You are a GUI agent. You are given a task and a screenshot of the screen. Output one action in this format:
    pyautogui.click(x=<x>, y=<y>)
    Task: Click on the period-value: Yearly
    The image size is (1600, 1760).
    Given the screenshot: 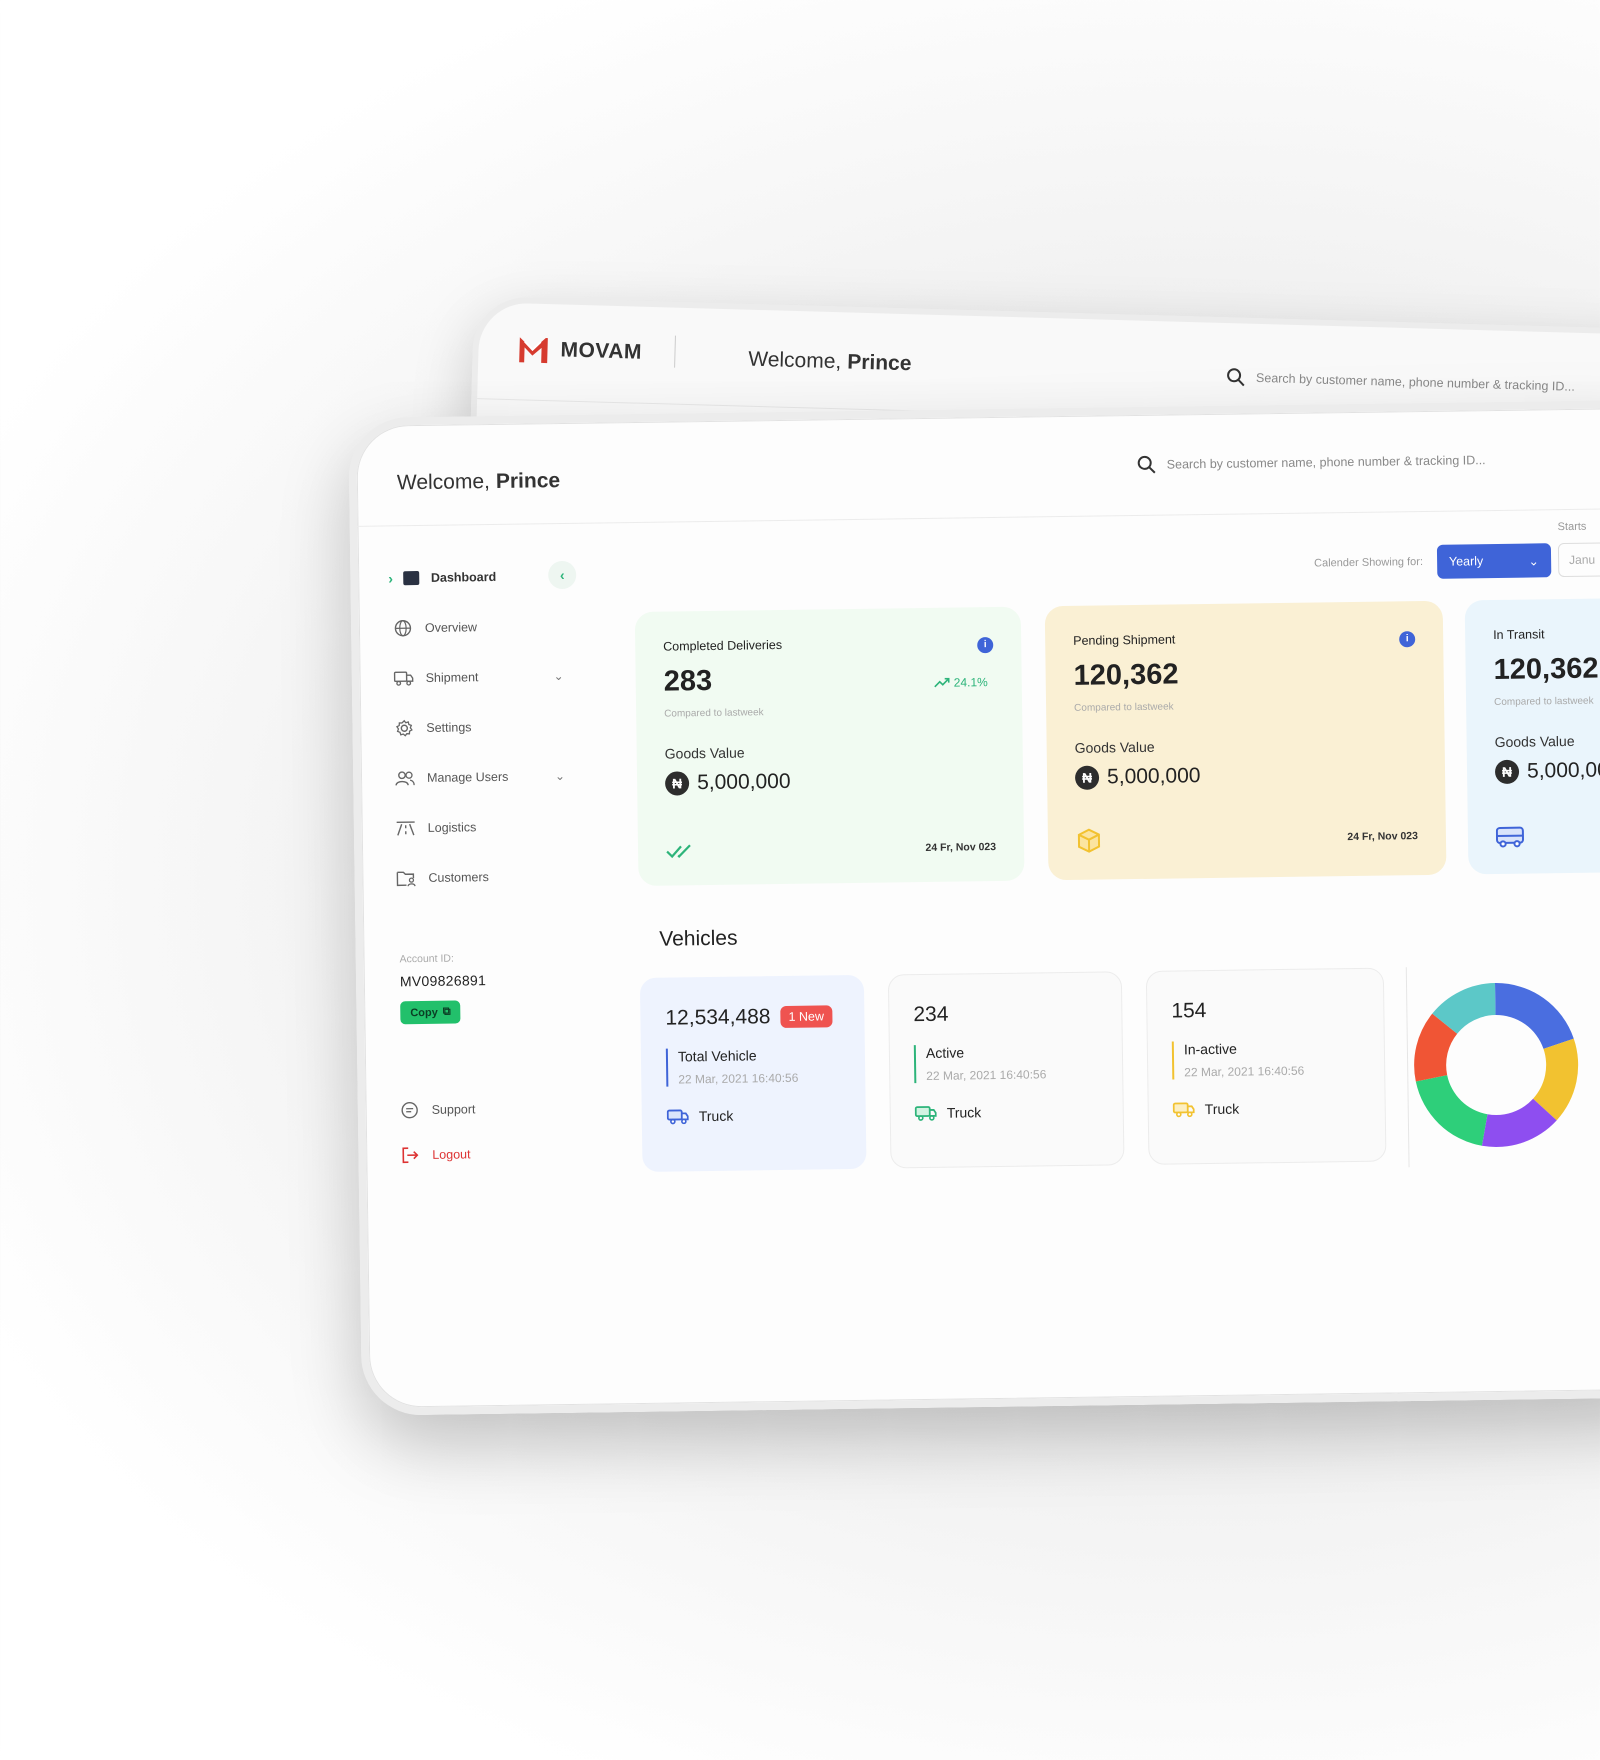 What is the action you would take?
    pyautogui.click(x=1466, y=561)
    